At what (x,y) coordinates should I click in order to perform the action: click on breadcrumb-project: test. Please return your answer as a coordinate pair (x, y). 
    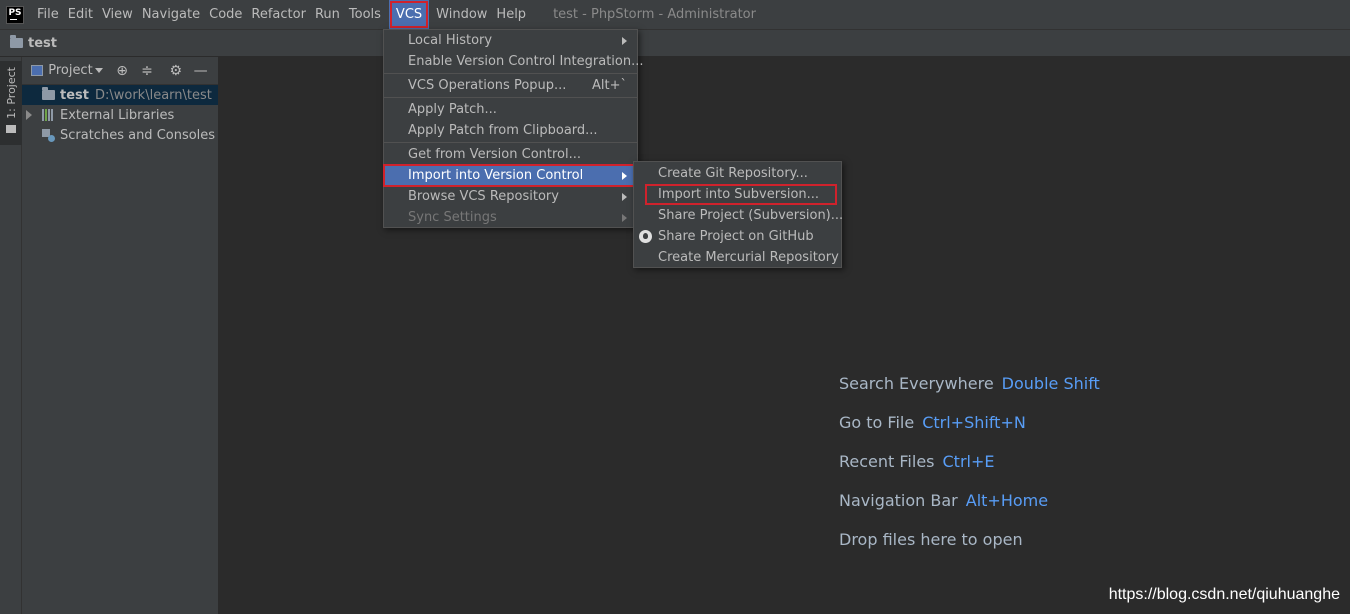
    Looking at the image, I should click on (42, 43).